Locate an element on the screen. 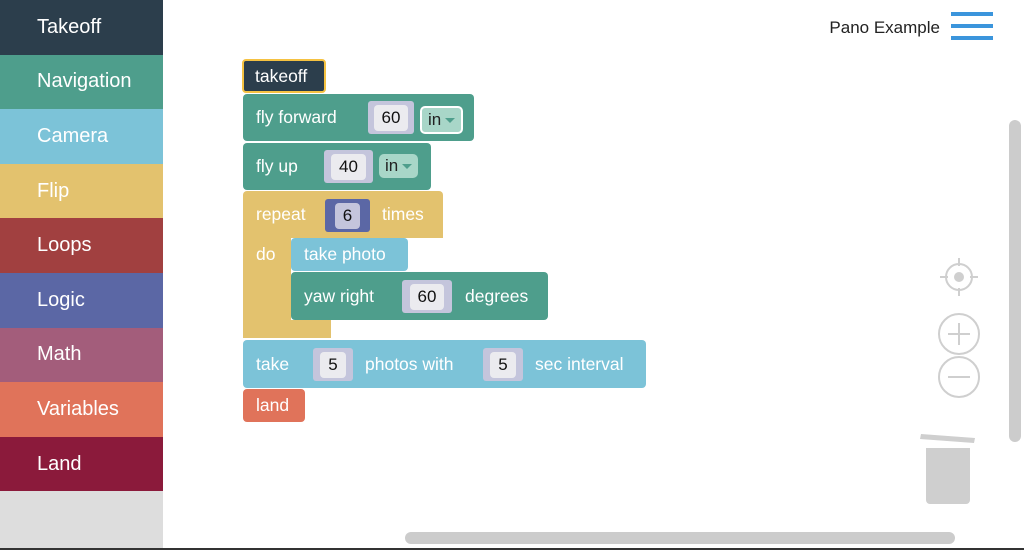  category-logic: Logic is located at coordinates (81, 300).